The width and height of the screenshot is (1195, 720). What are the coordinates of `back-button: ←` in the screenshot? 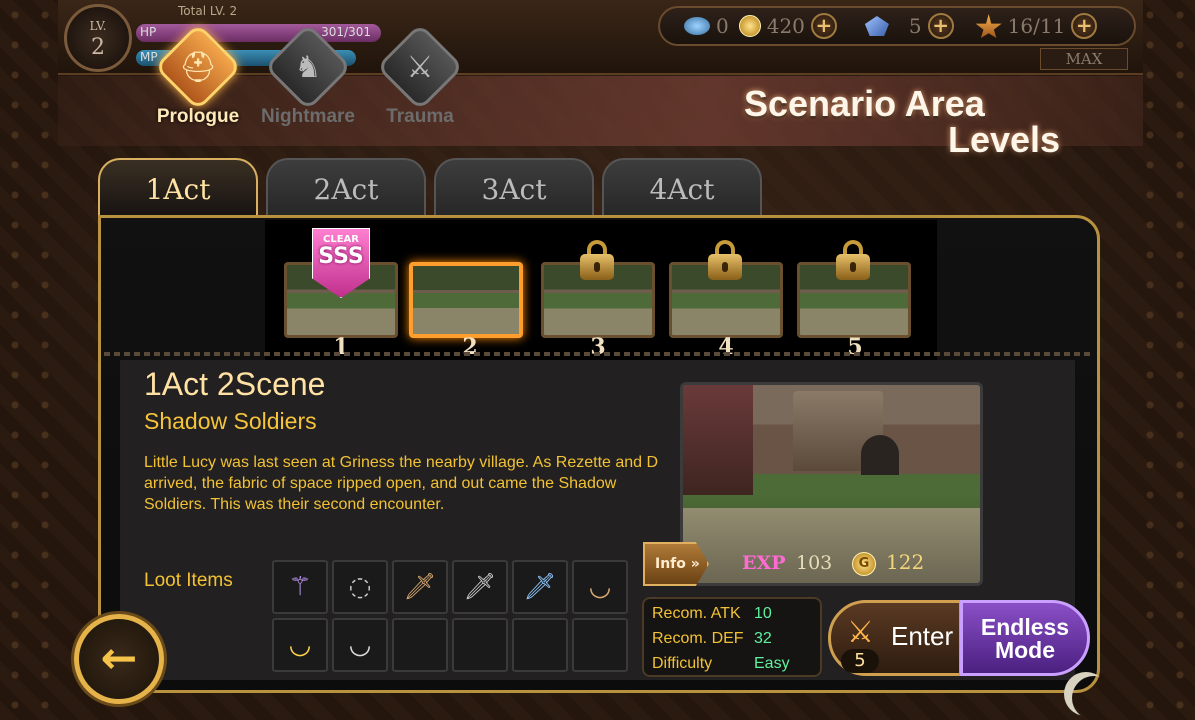 It's located at (119, 659).